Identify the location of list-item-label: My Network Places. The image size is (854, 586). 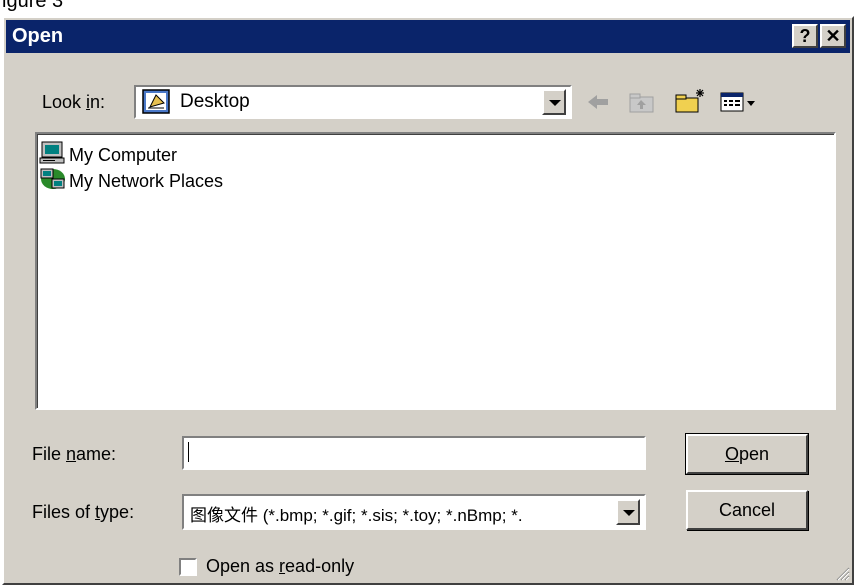
(146, 180).